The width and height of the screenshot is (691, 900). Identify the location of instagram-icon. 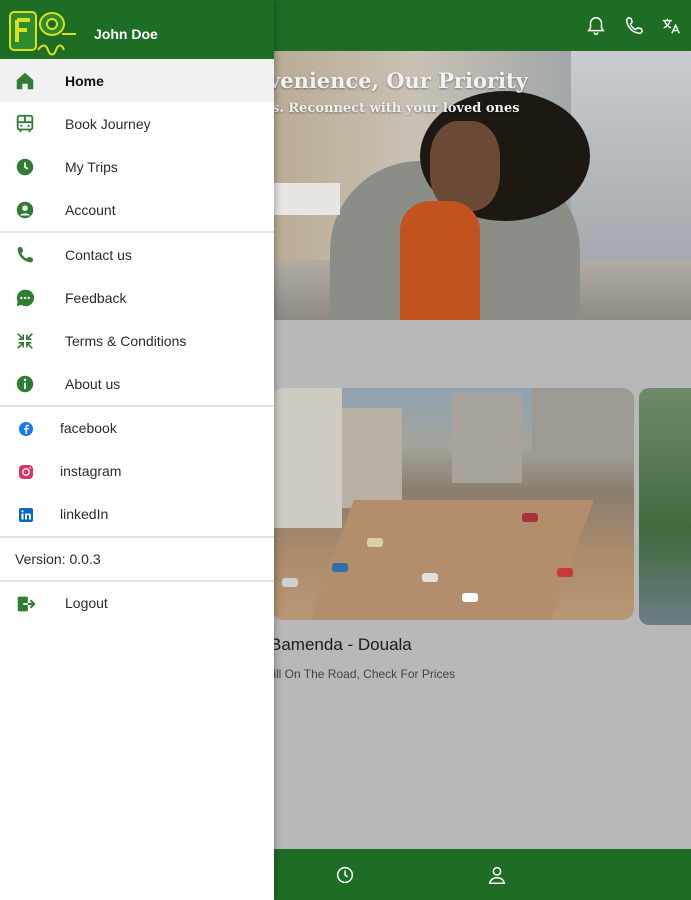
(26, 471).